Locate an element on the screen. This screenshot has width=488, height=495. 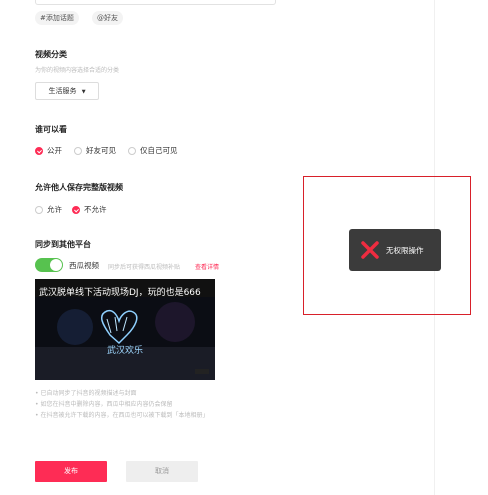
visibility-options: 公开 好友可见 仅自己可见 is located at coordinates (106, 150).